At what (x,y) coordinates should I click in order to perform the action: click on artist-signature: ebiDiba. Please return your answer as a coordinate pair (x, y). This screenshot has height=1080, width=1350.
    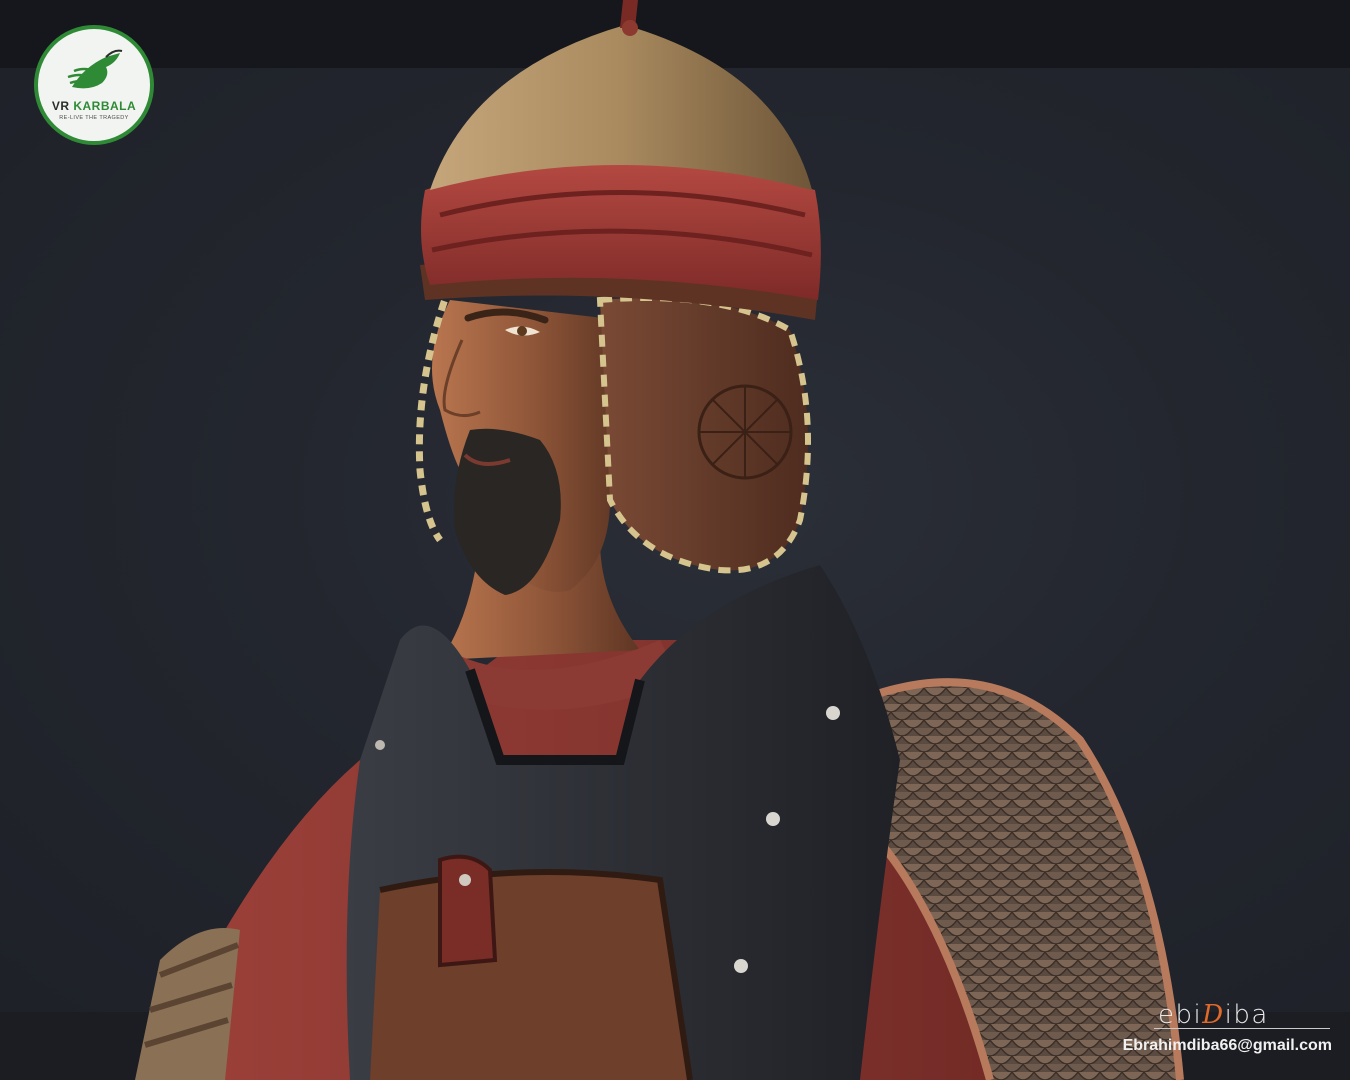
    Looking at the image, I should click on (1242, 1014).